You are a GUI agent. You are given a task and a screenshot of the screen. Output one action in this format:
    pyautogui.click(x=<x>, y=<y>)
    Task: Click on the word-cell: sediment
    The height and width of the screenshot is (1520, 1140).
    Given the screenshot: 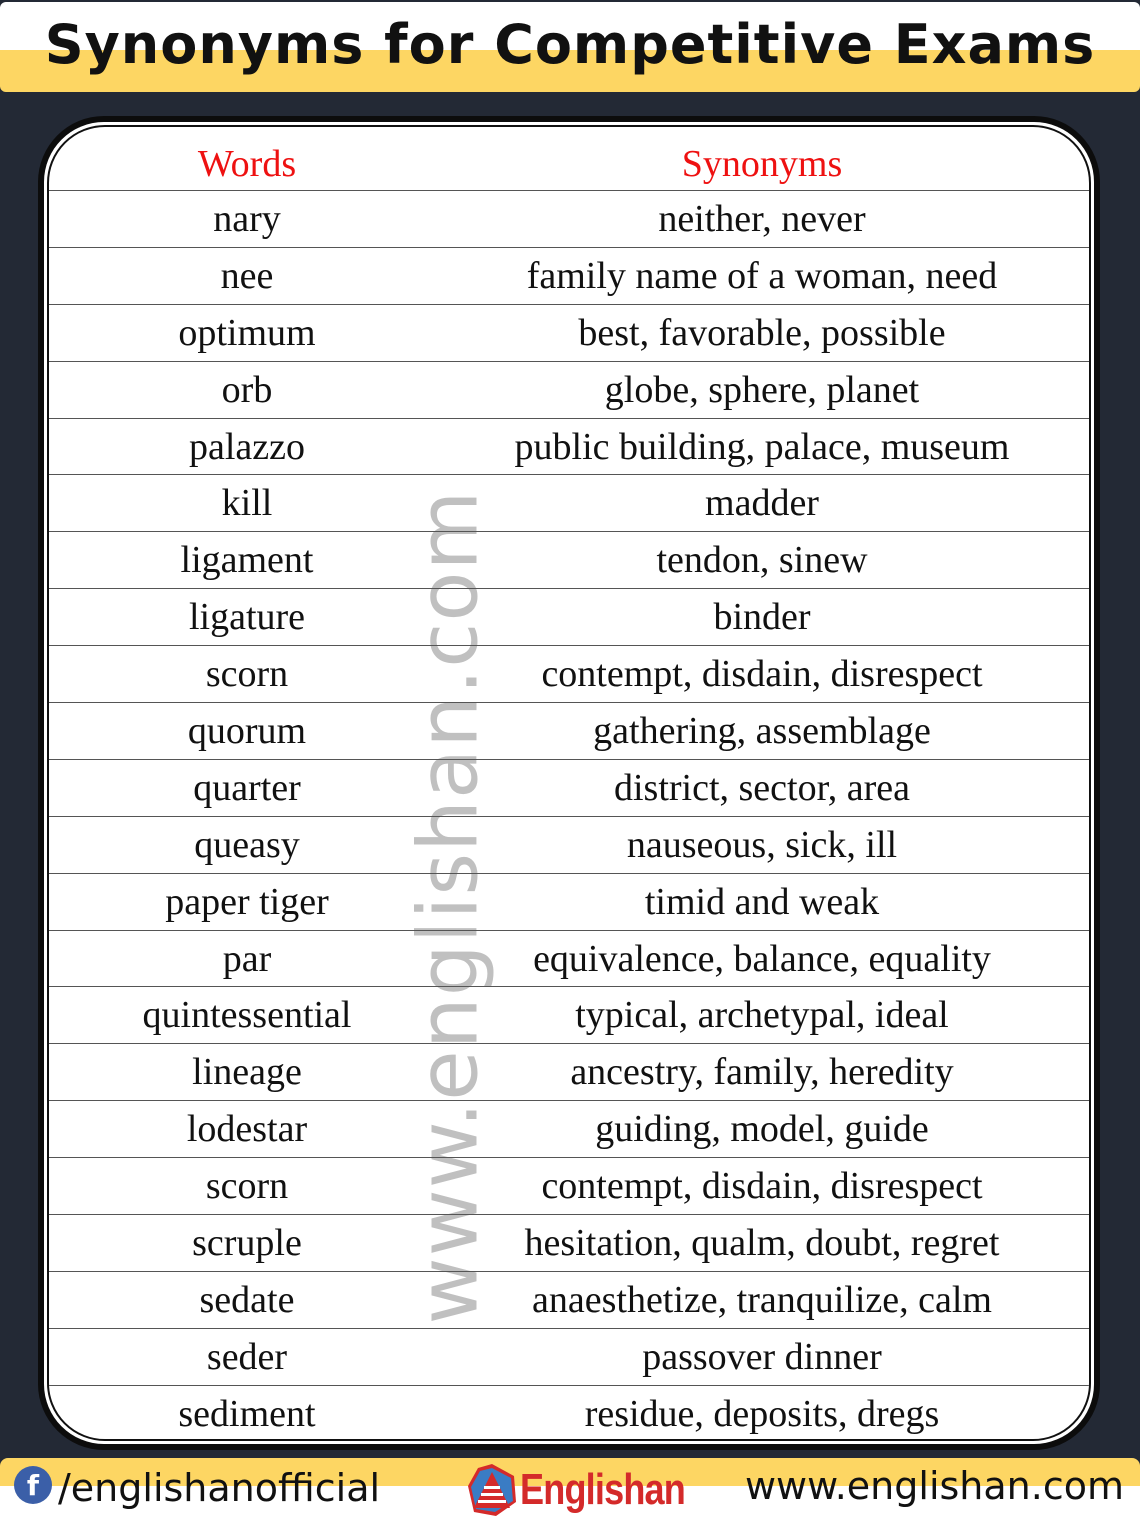 What is the action you would take?
    pyautogui.click(x=247, y=1414)
    